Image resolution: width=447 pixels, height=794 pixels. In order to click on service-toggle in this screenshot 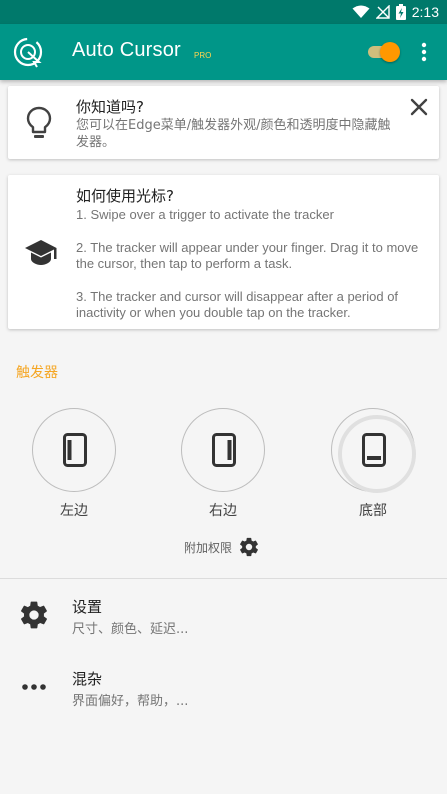, I will do `click(383, 52)`.